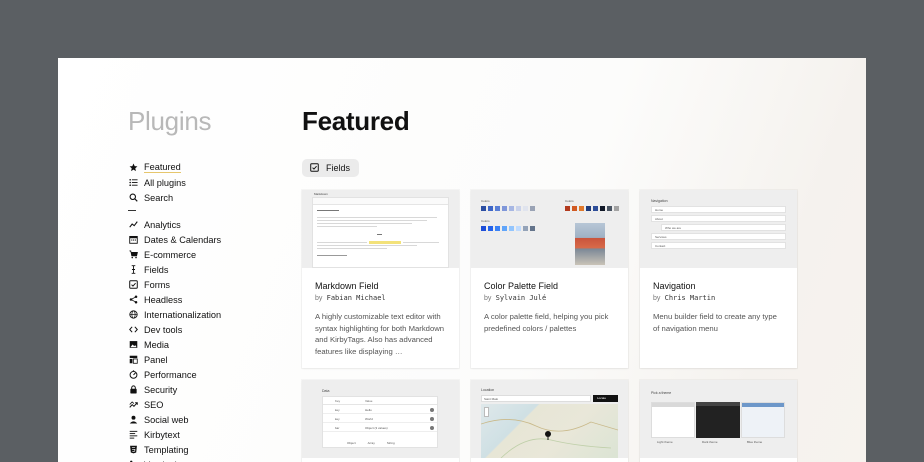  Describe the element at coordinates (133, 390) in the screenshot. I see `lock-icon` at that location.